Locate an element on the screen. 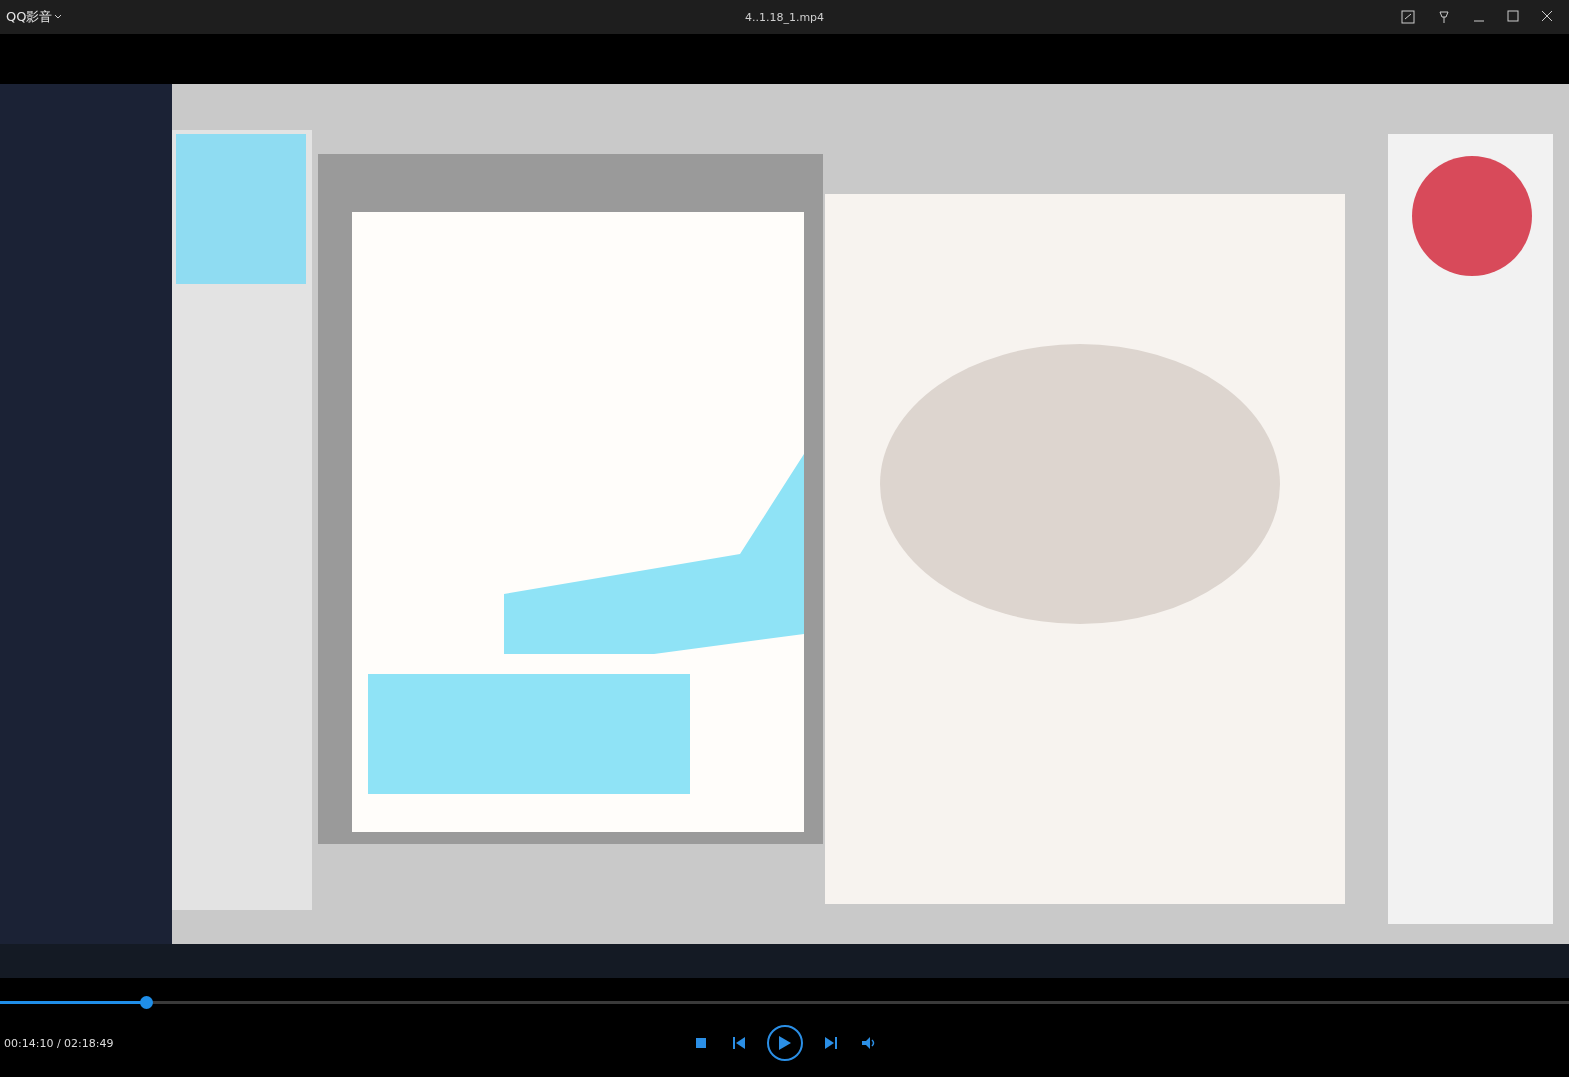 This screenshot has height=1077, width=1569. play-icon is located at coordinates (784, 1043).